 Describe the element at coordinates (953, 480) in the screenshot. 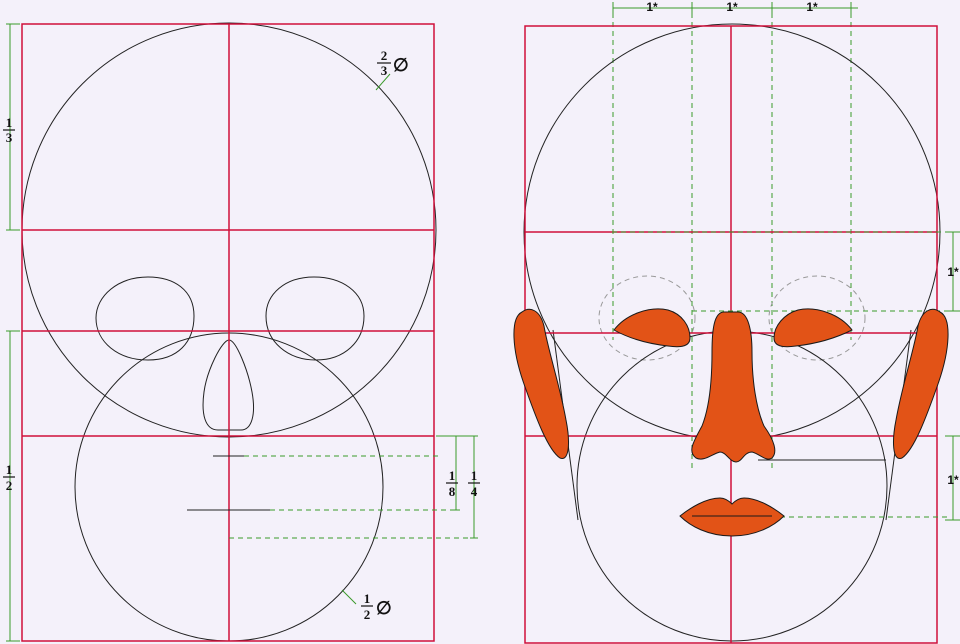

I see `unit-label-5: 1*` at that location.